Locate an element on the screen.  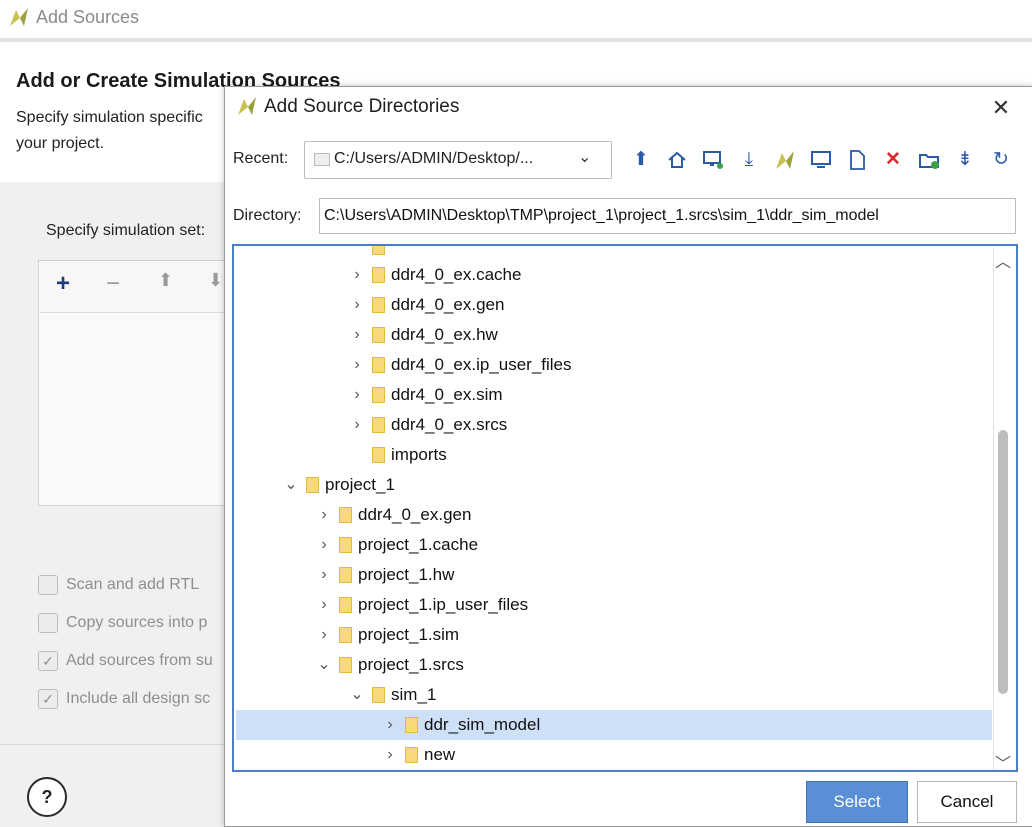
tree-row: › ddr4_0_ex.srcs is located at coordinates (614, 425).